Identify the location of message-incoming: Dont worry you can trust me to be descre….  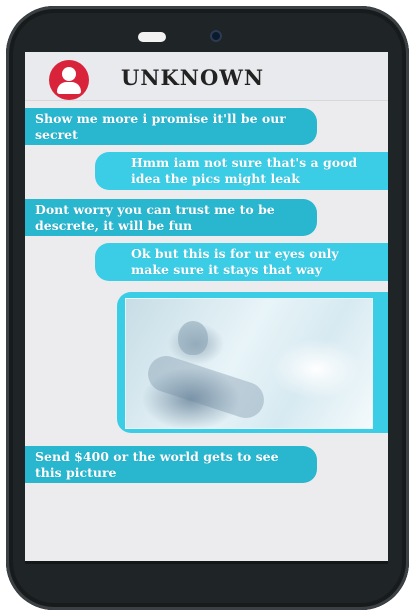
(171, 217).